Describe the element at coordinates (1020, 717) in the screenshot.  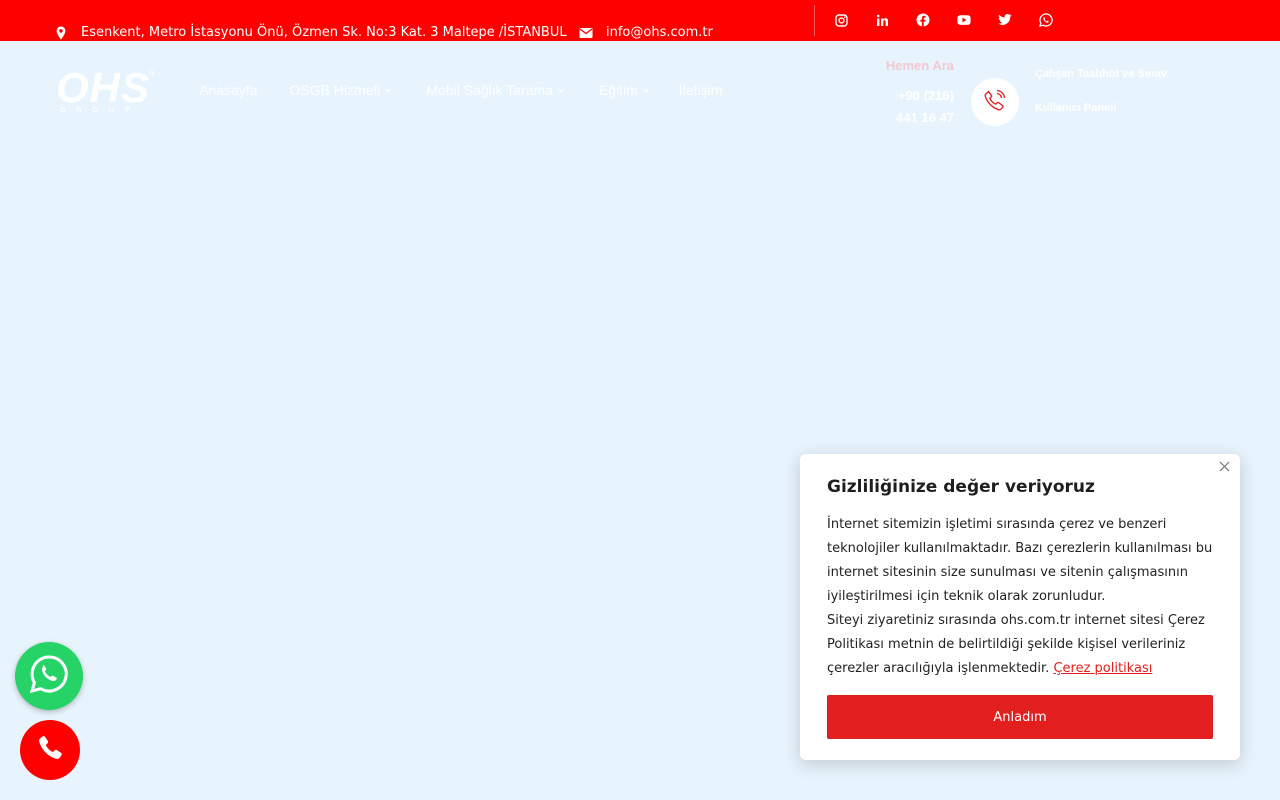
I see `accept-cookies-button: Anladım` at that location.